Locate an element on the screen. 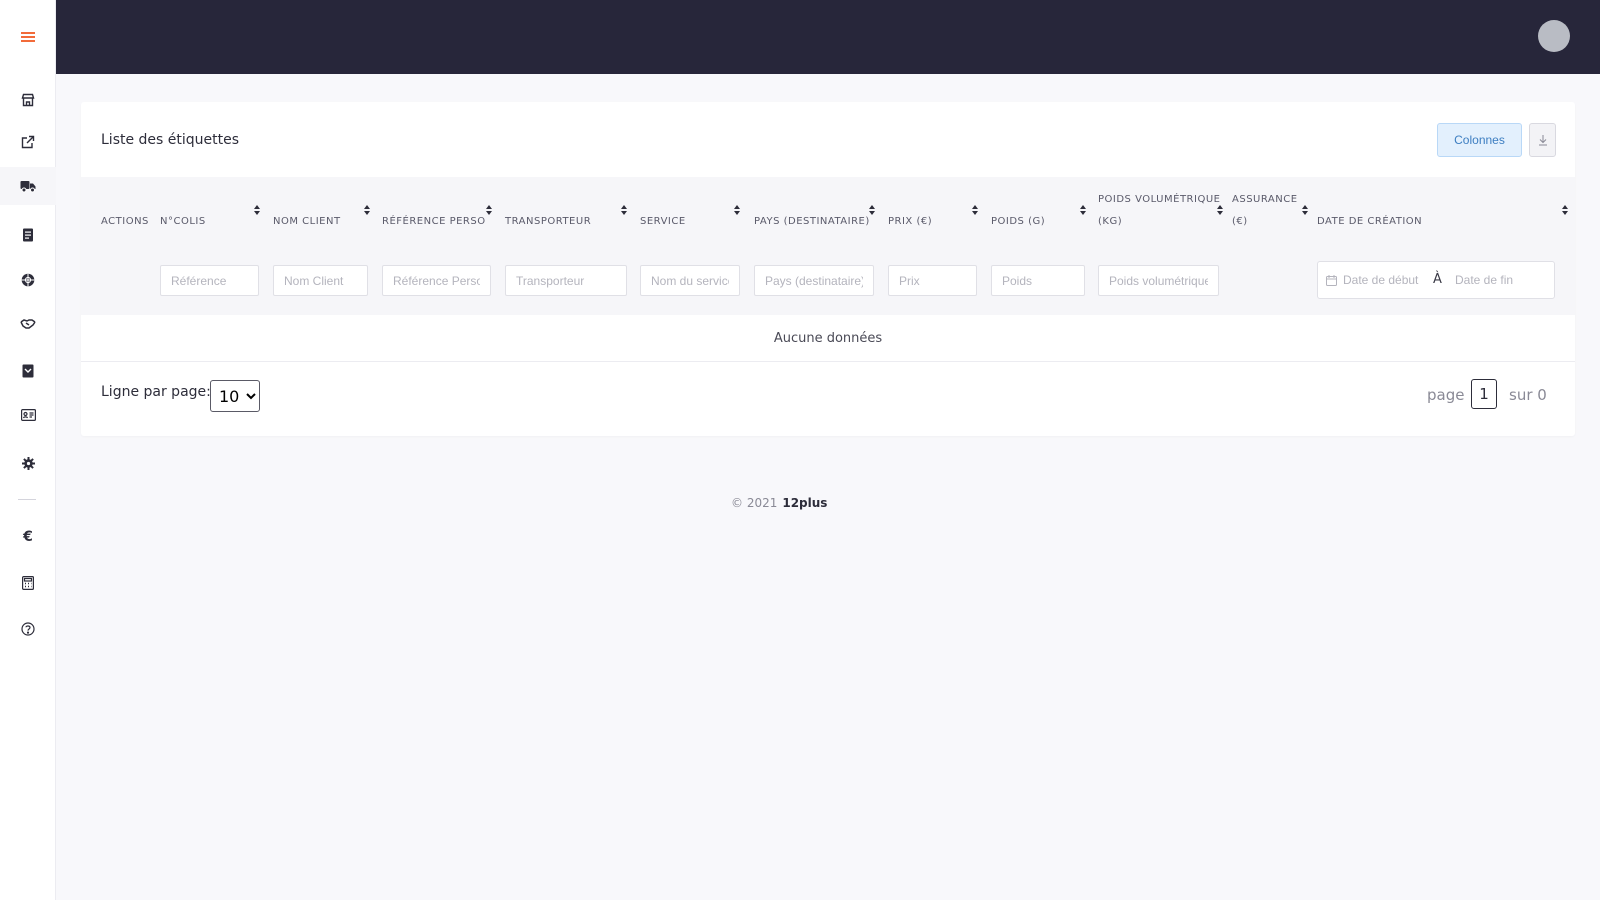 The height and width of the screenshot is (900, 1600). euro-icon: € is located at coordinates (28, 537).